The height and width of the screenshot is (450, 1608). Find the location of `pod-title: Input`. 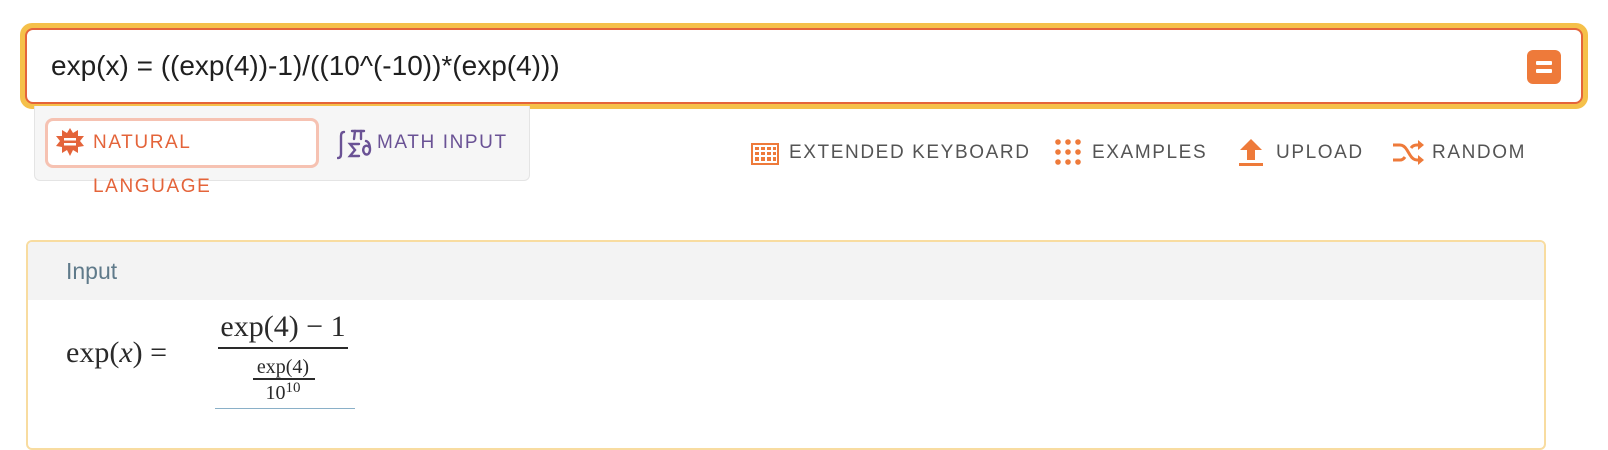

pod-title: Input is located at coordinates (92, 271).